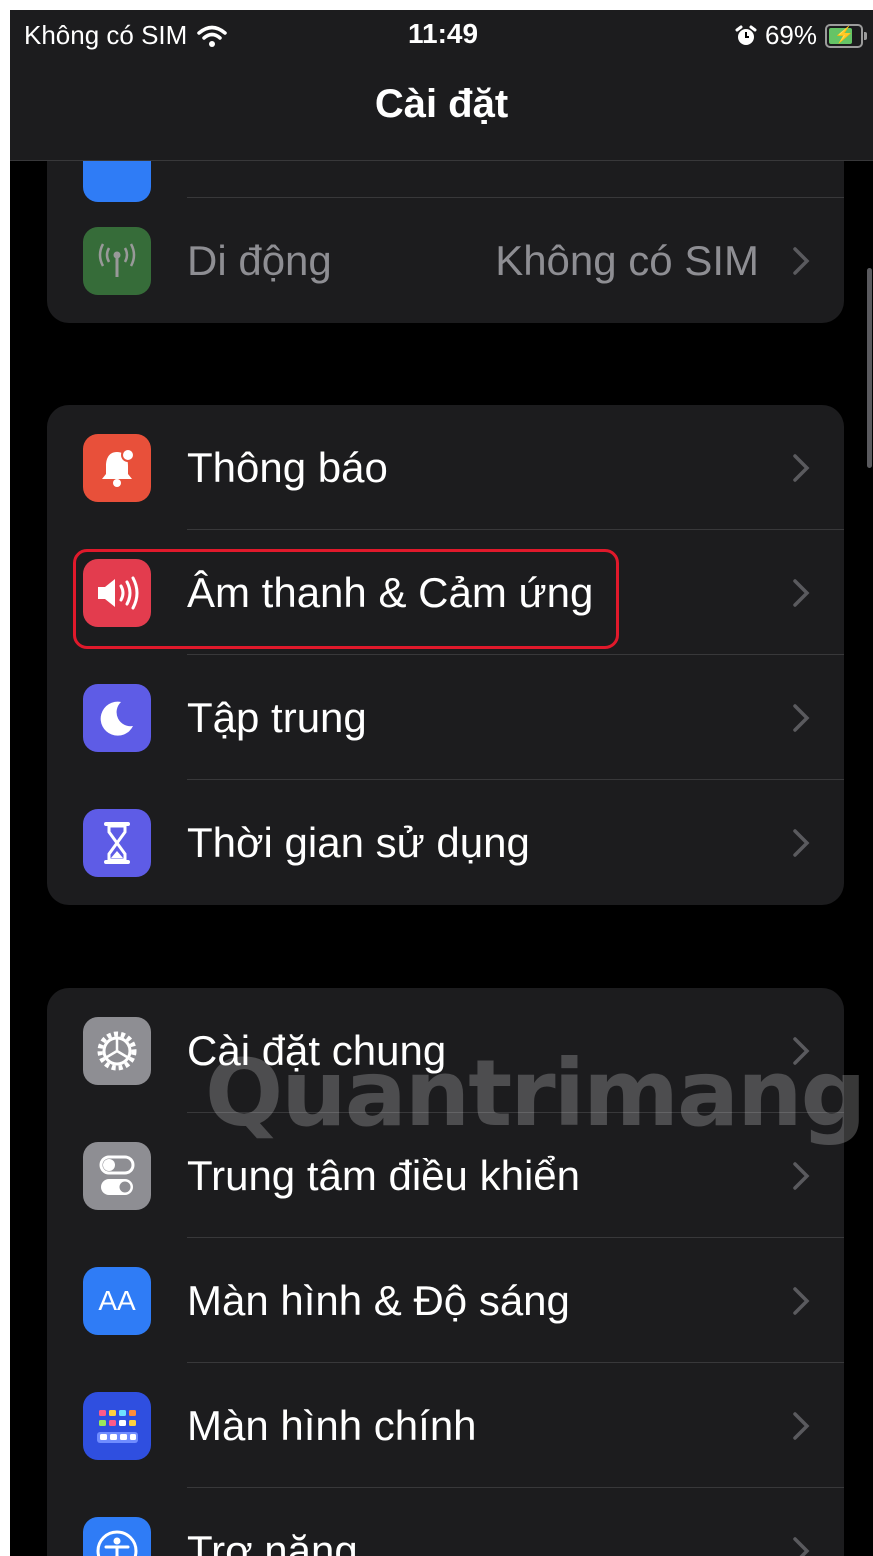  Describe the element at coordinates (443, 33) in the screenshot. I see `clock: 11:49` at that location.